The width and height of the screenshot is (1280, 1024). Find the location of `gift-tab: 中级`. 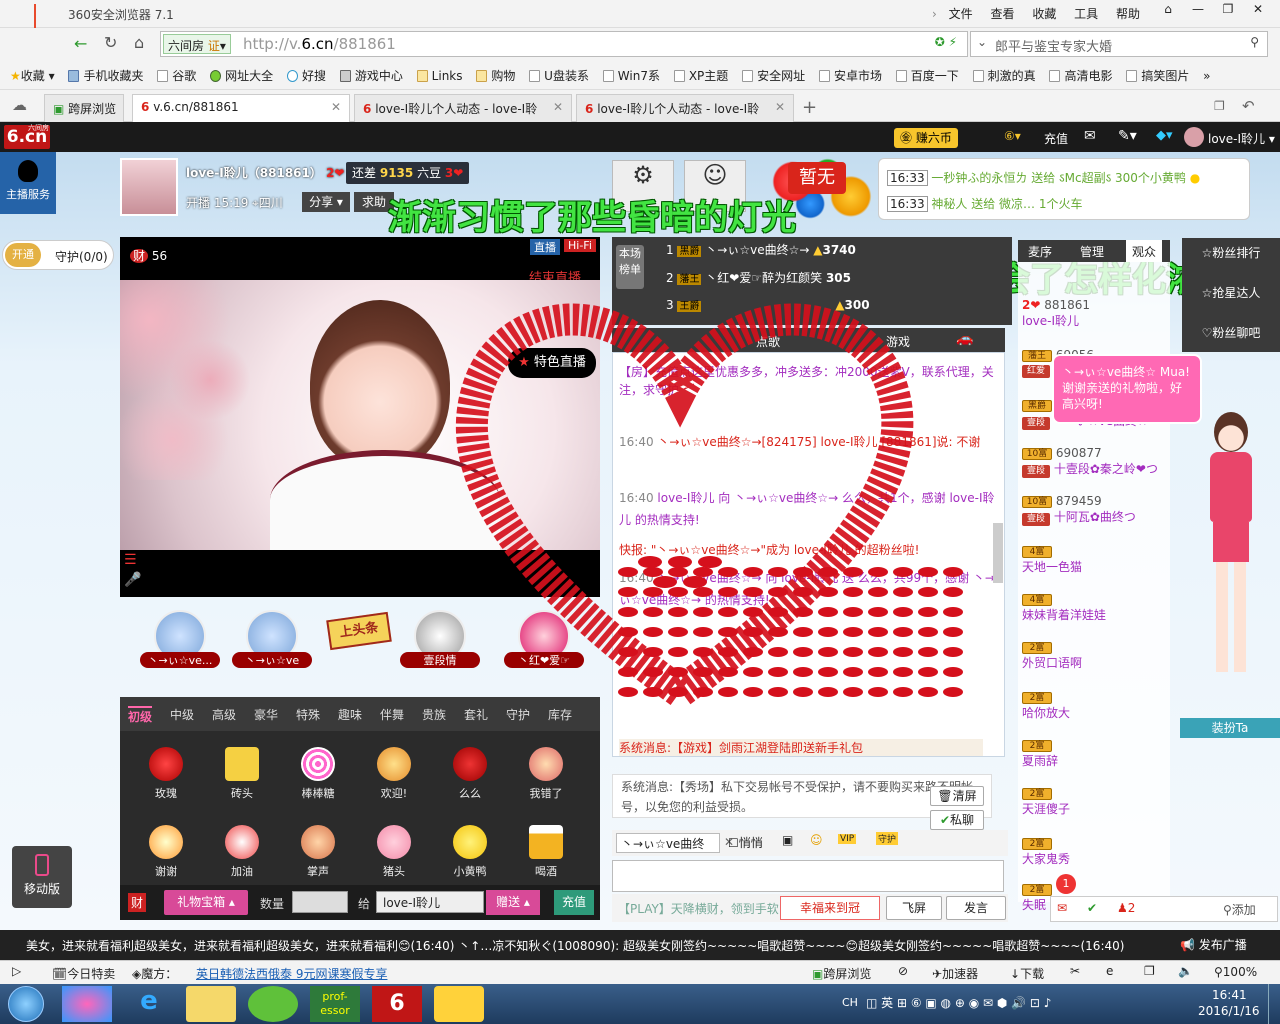

gift-tab: 中级 is located at coordinates (182, 714).